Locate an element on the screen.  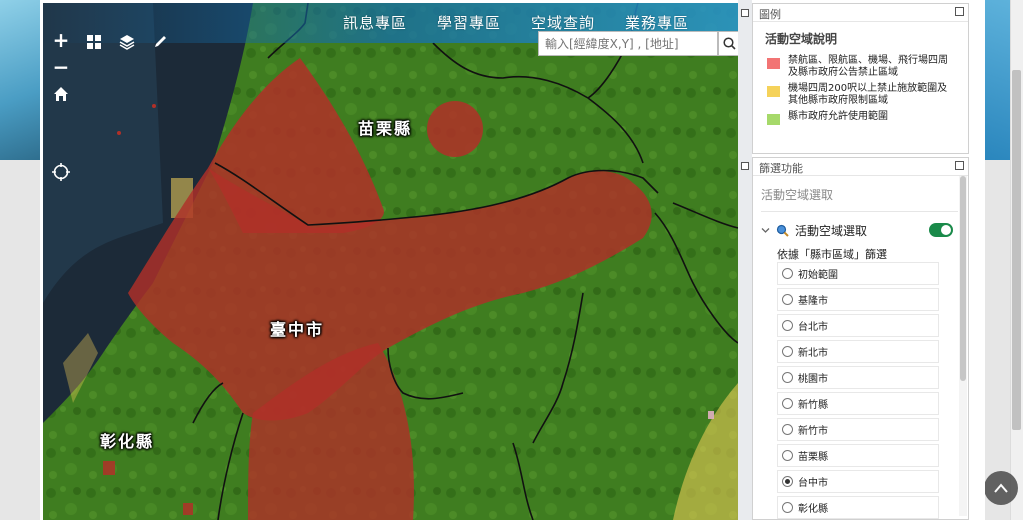
layer-filter-toggle is located at coordinates (941, 230).